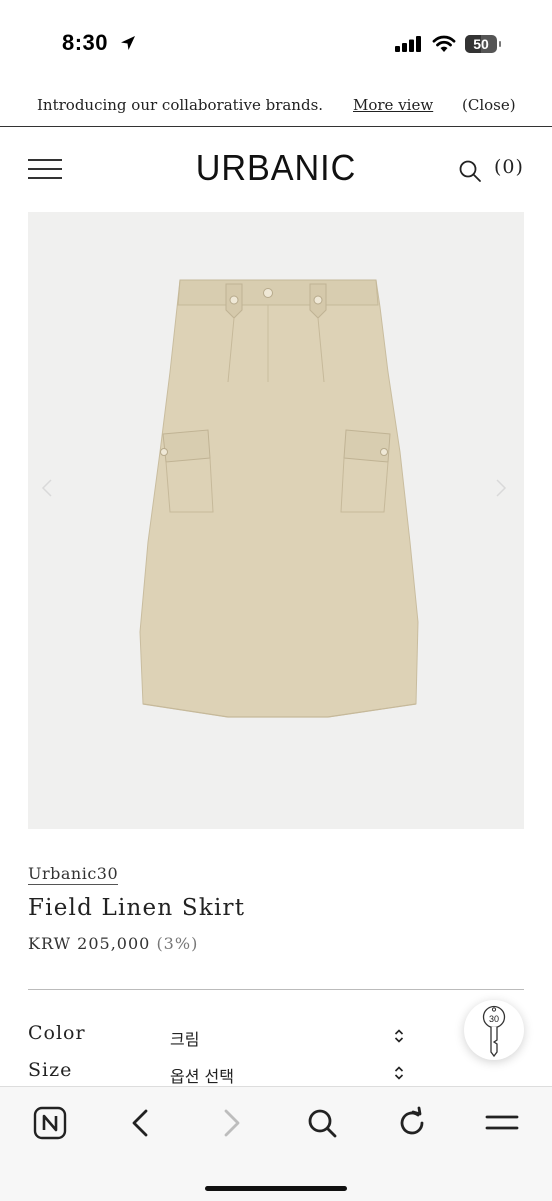 This screenshot has width=552, height=1201. What do you see at coordinates (57, 1033) in the screenshot?
I see `color-option-label: Color` at bounding box center [57, 1033].